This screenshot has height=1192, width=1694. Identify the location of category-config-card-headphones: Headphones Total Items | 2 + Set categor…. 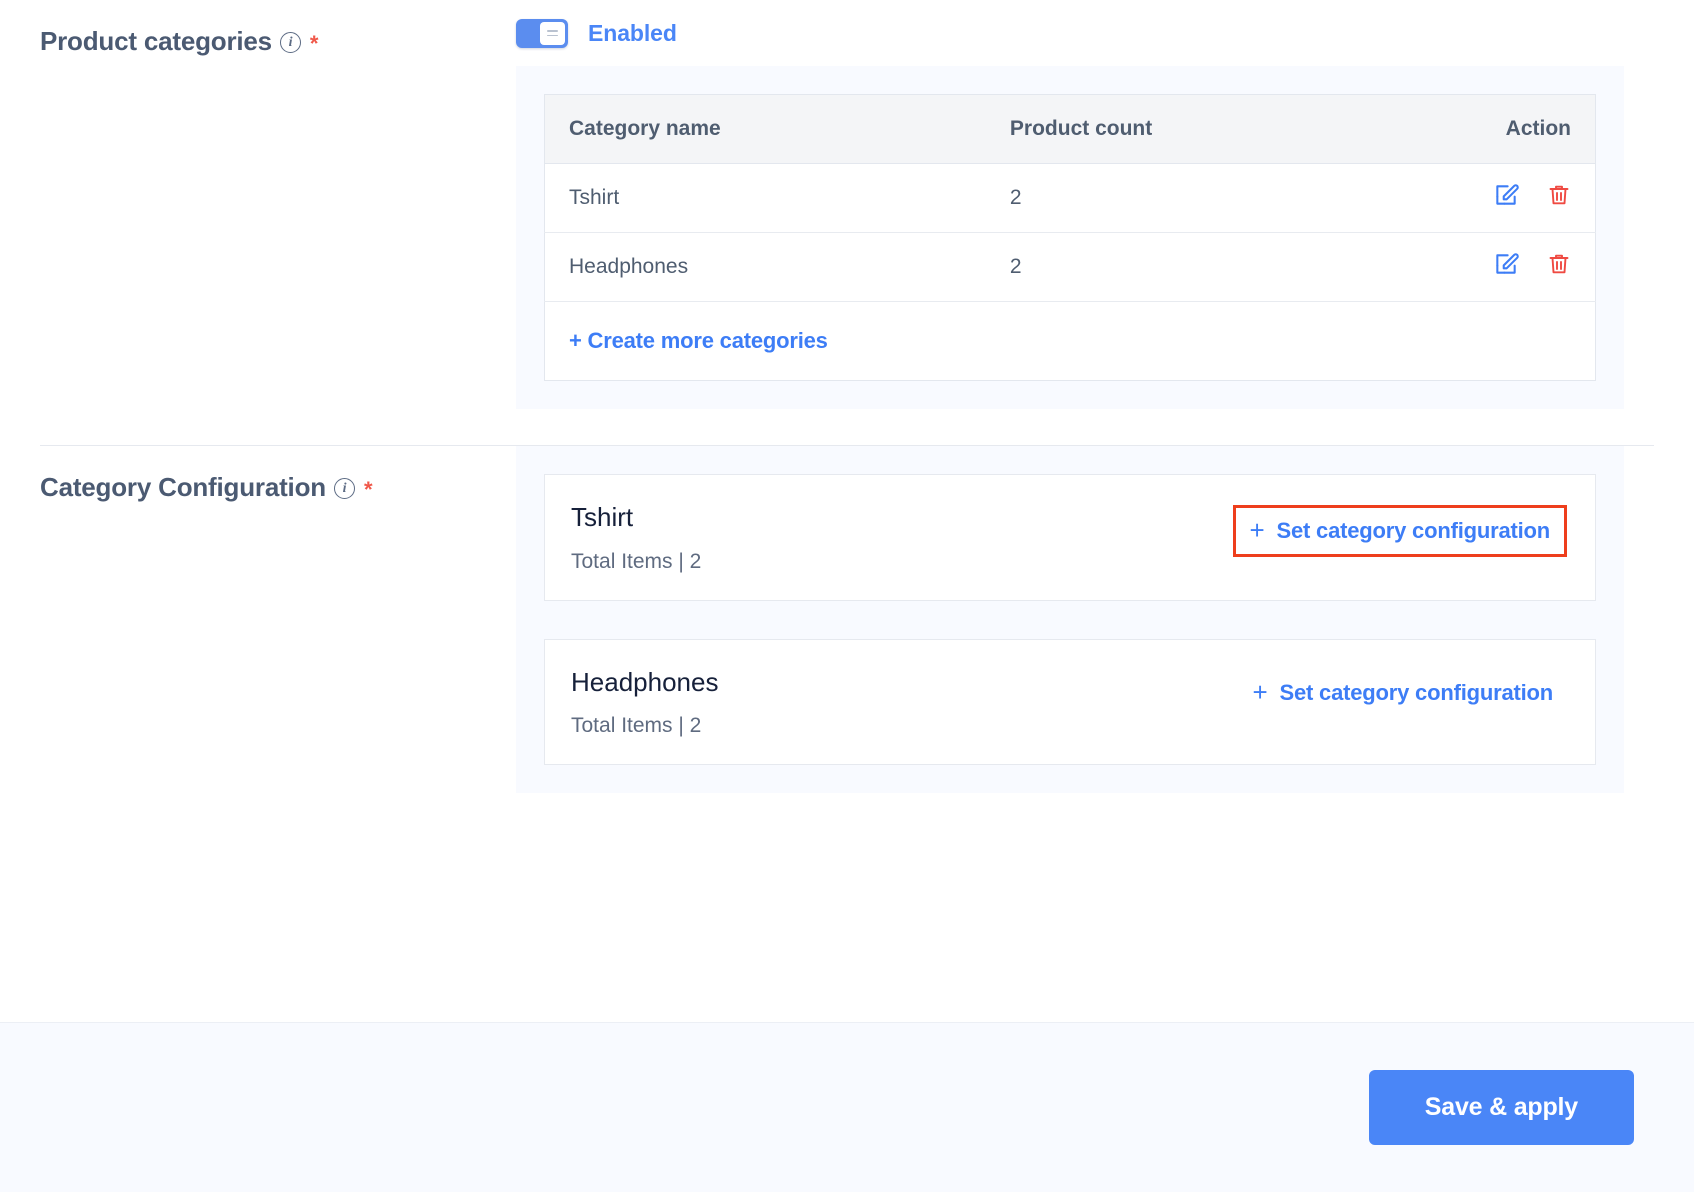
(1070, 702).